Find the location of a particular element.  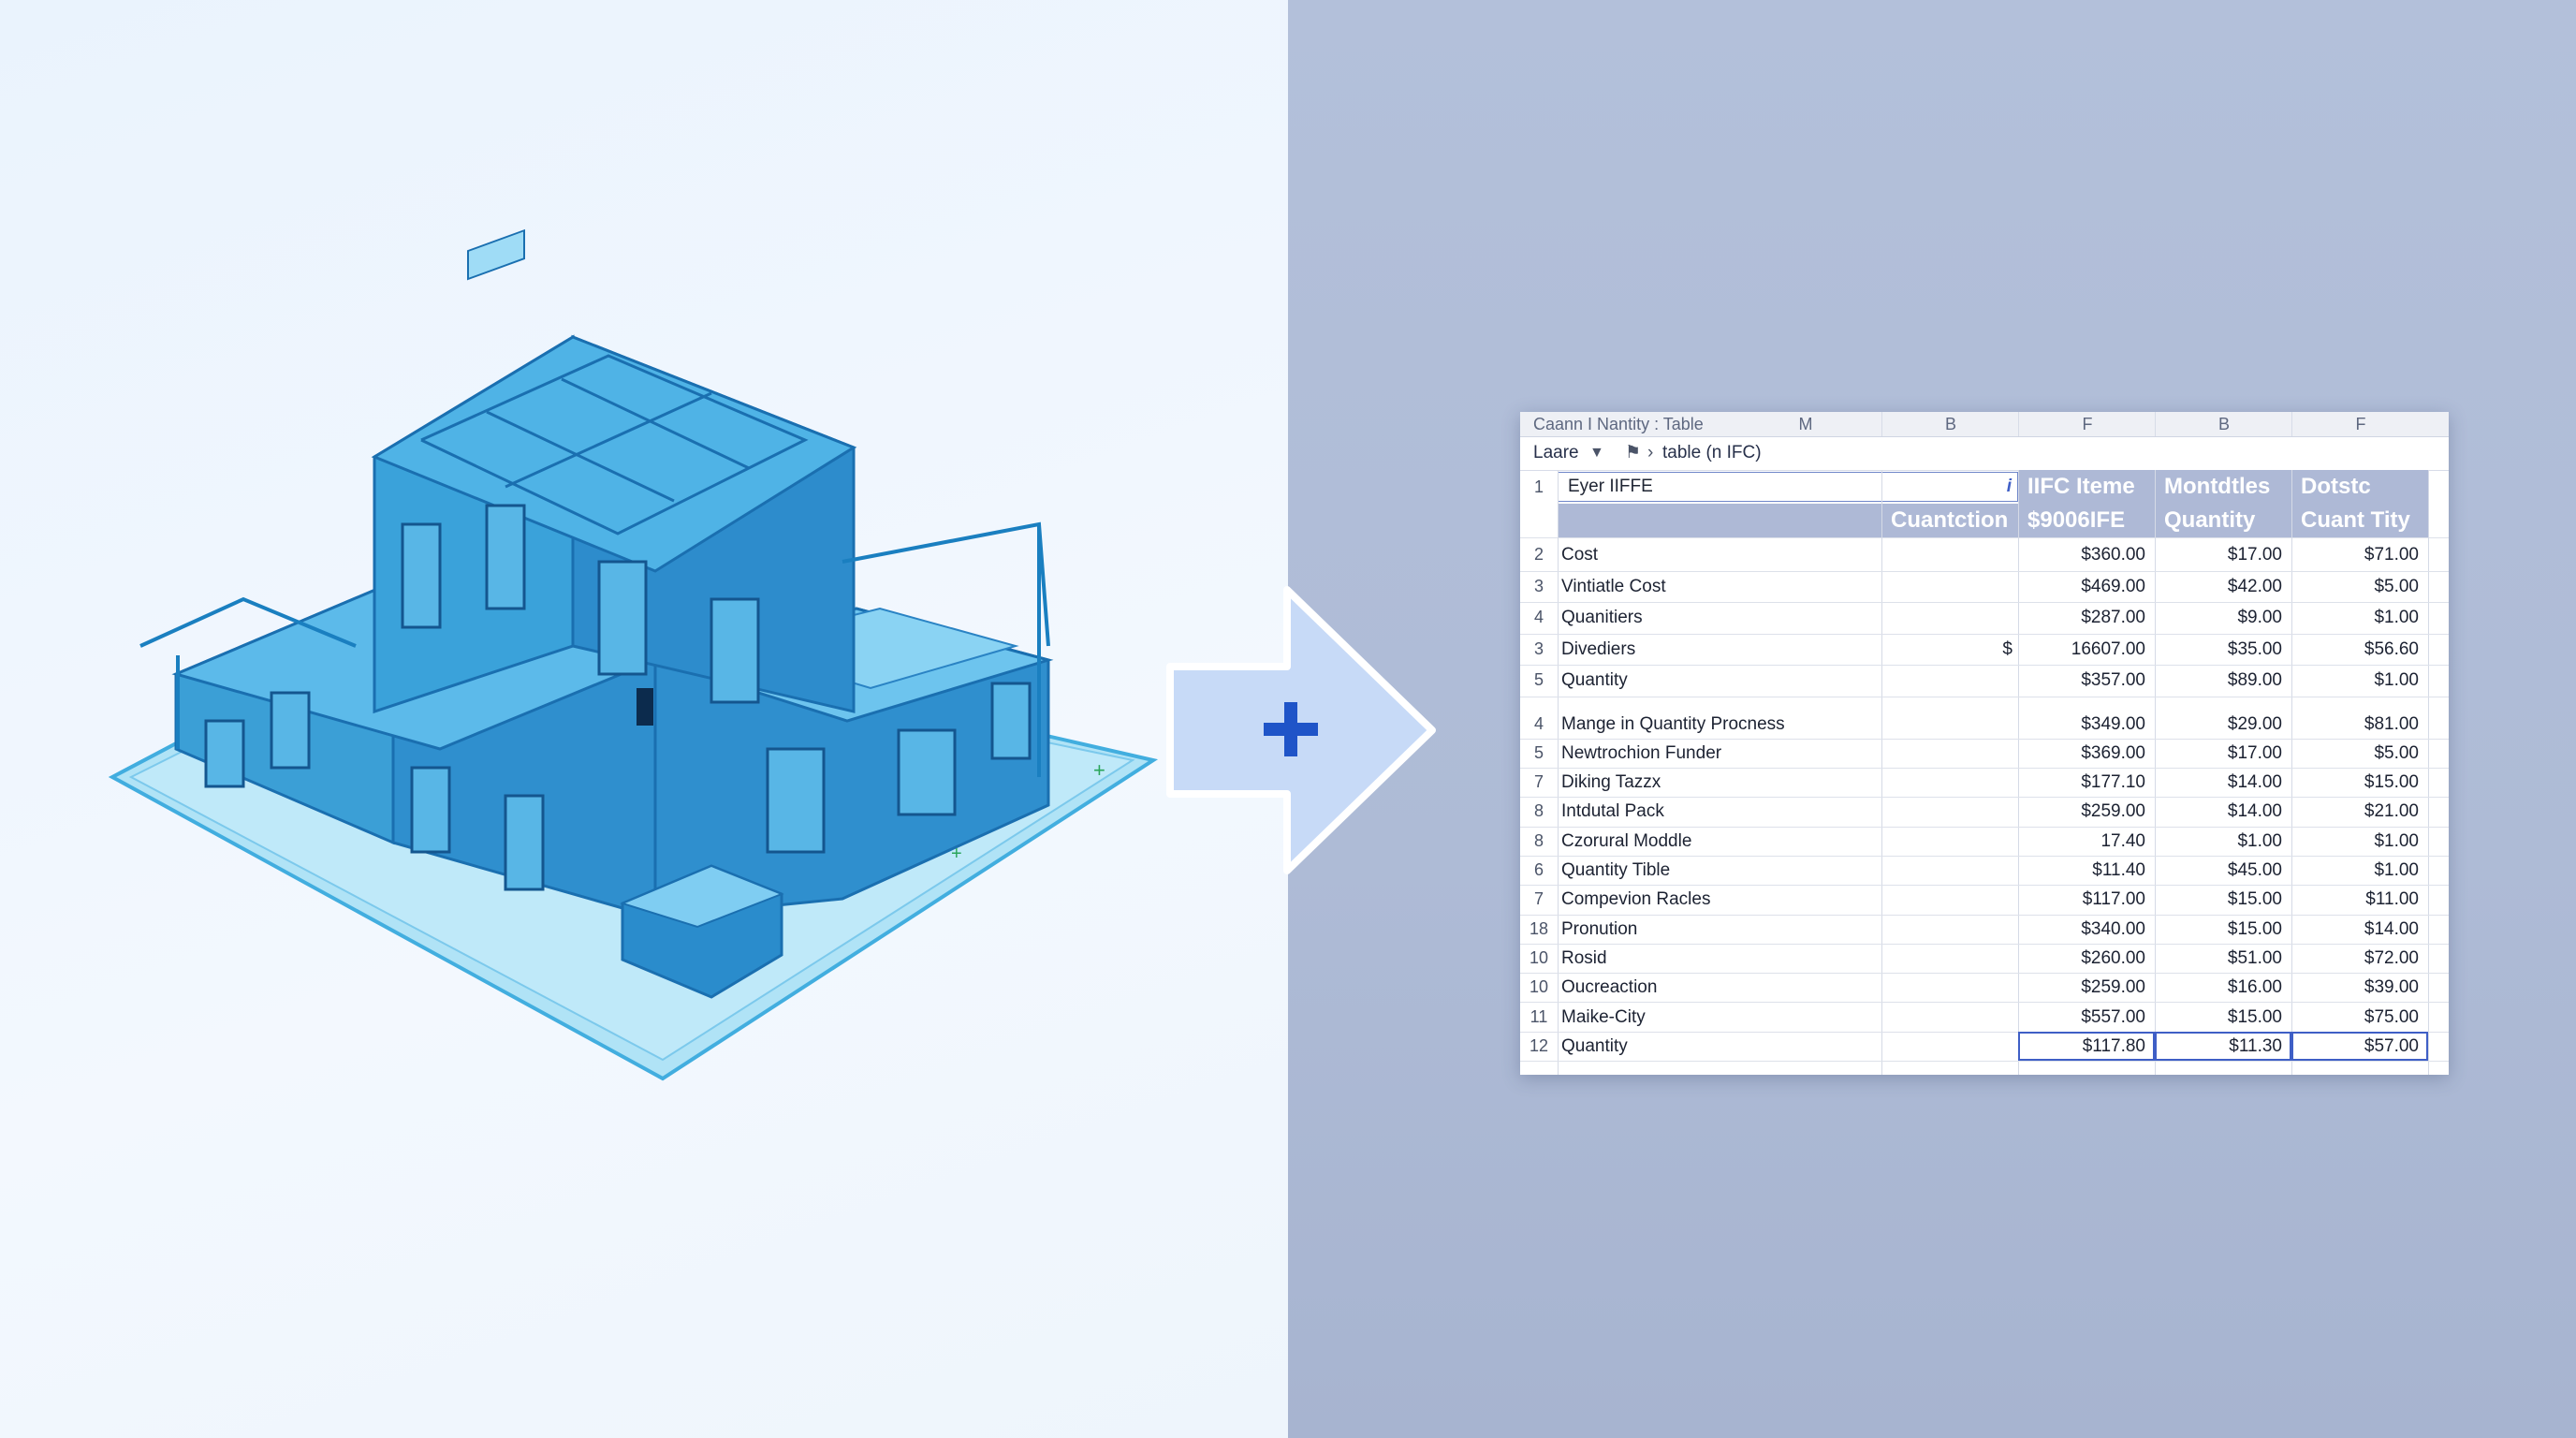

cell-col-e: $15.00 is located at coordinates (2355, 782).